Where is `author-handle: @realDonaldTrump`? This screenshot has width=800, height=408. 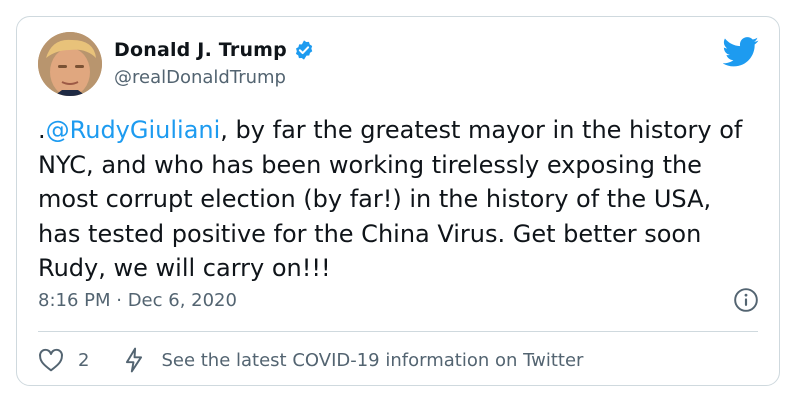 author-handle: @realDonaldTrump is located at coordinates (200, 77).